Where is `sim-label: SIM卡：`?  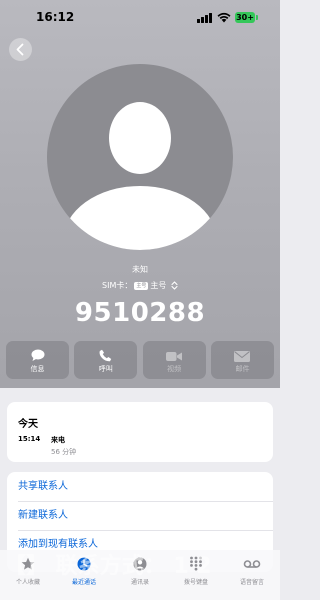 sim-label: SIM卡： is located at coordinates (117, 285).